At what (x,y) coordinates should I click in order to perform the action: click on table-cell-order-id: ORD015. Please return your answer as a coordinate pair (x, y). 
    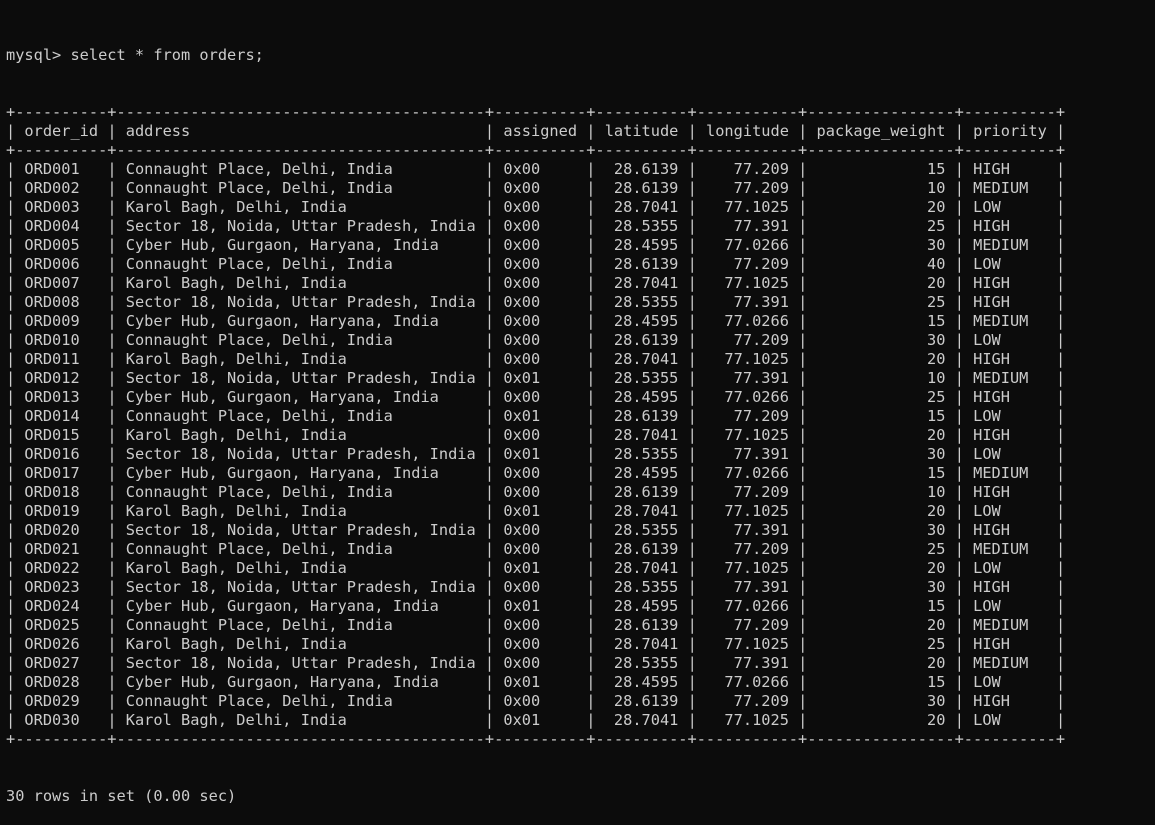
    Looking at the image, I should click on (61, 435).